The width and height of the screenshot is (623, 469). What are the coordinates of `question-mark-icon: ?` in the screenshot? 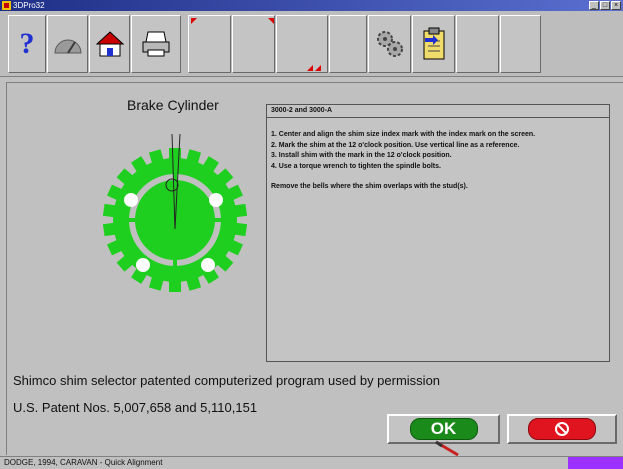 It's located at (27, 43).